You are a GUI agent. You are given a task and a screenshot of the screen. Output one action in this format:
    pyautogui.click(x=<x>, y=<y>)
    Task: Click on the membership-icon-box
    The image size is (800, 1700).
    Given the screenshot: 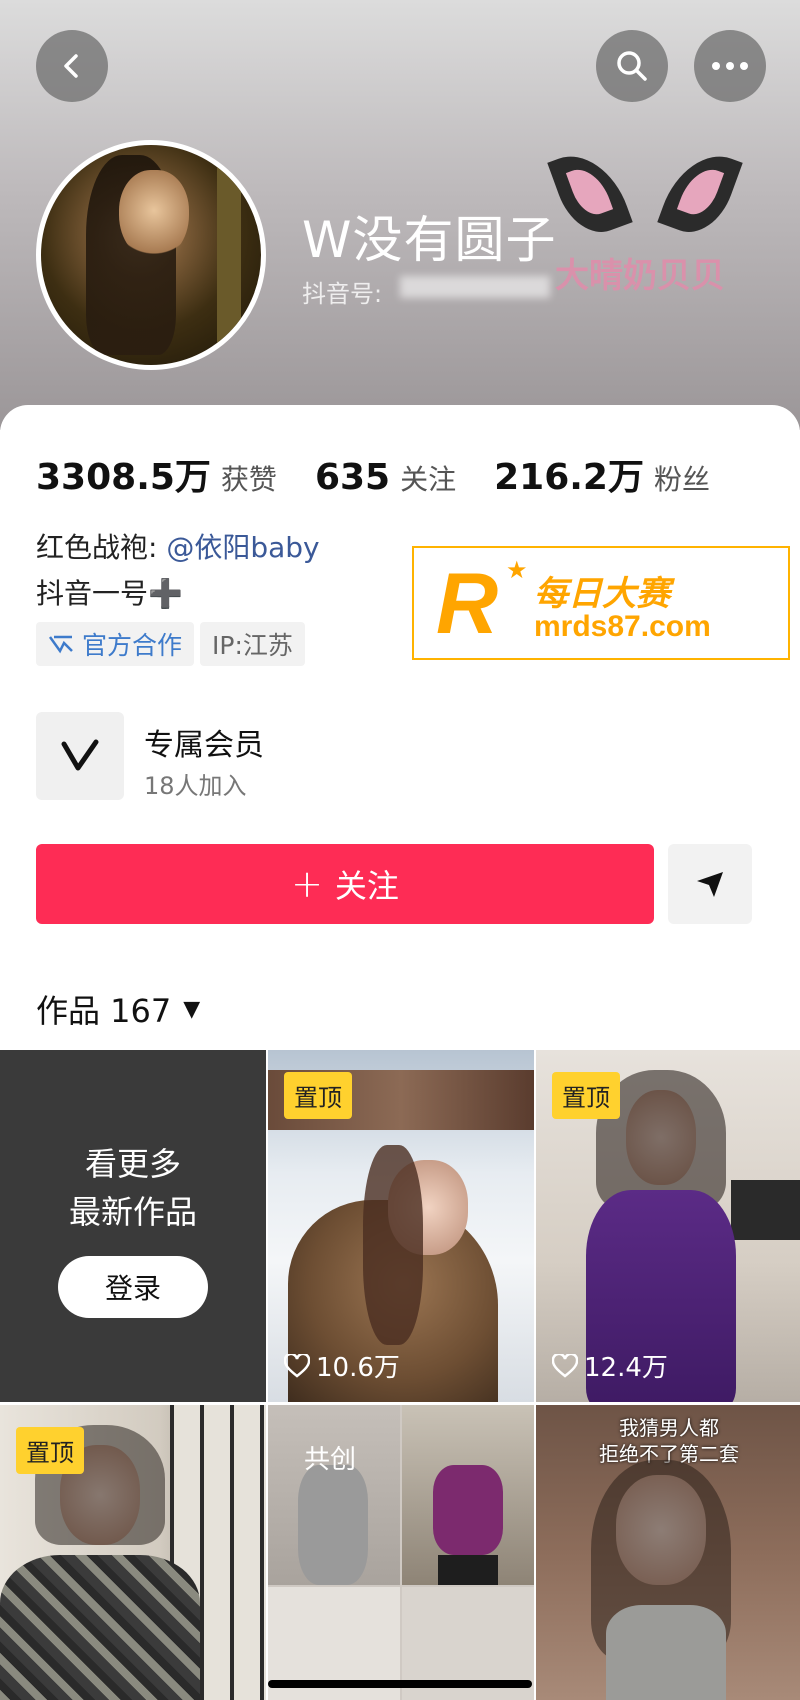 What is the action you would take?
    pyautogui.click(x=80, y=756)
    